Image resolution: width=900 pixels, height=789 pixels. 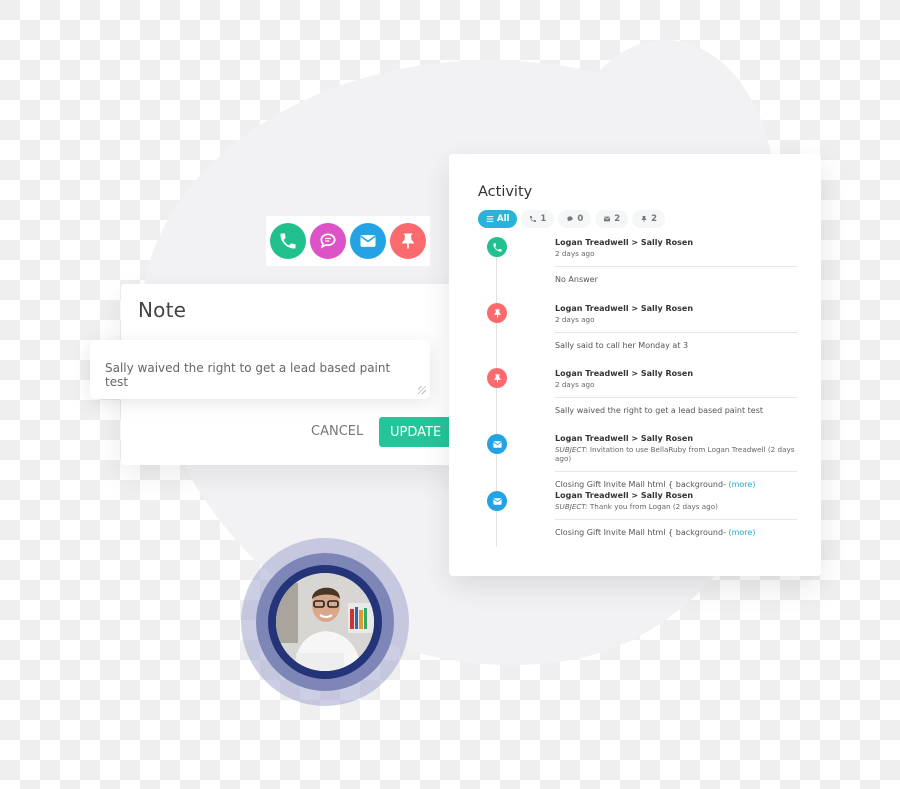 I want to click on filter-count: 0, so click(x=580, y=219).